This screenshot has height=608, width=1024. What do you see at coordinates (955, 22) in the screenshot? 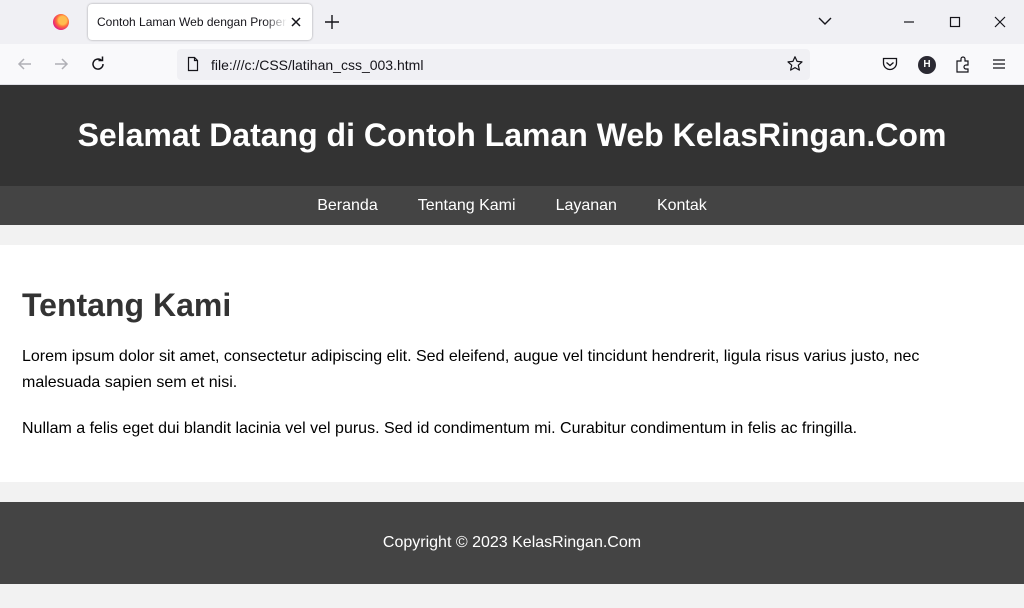
I see `maximize-icon` at bounding box center [955, 22].